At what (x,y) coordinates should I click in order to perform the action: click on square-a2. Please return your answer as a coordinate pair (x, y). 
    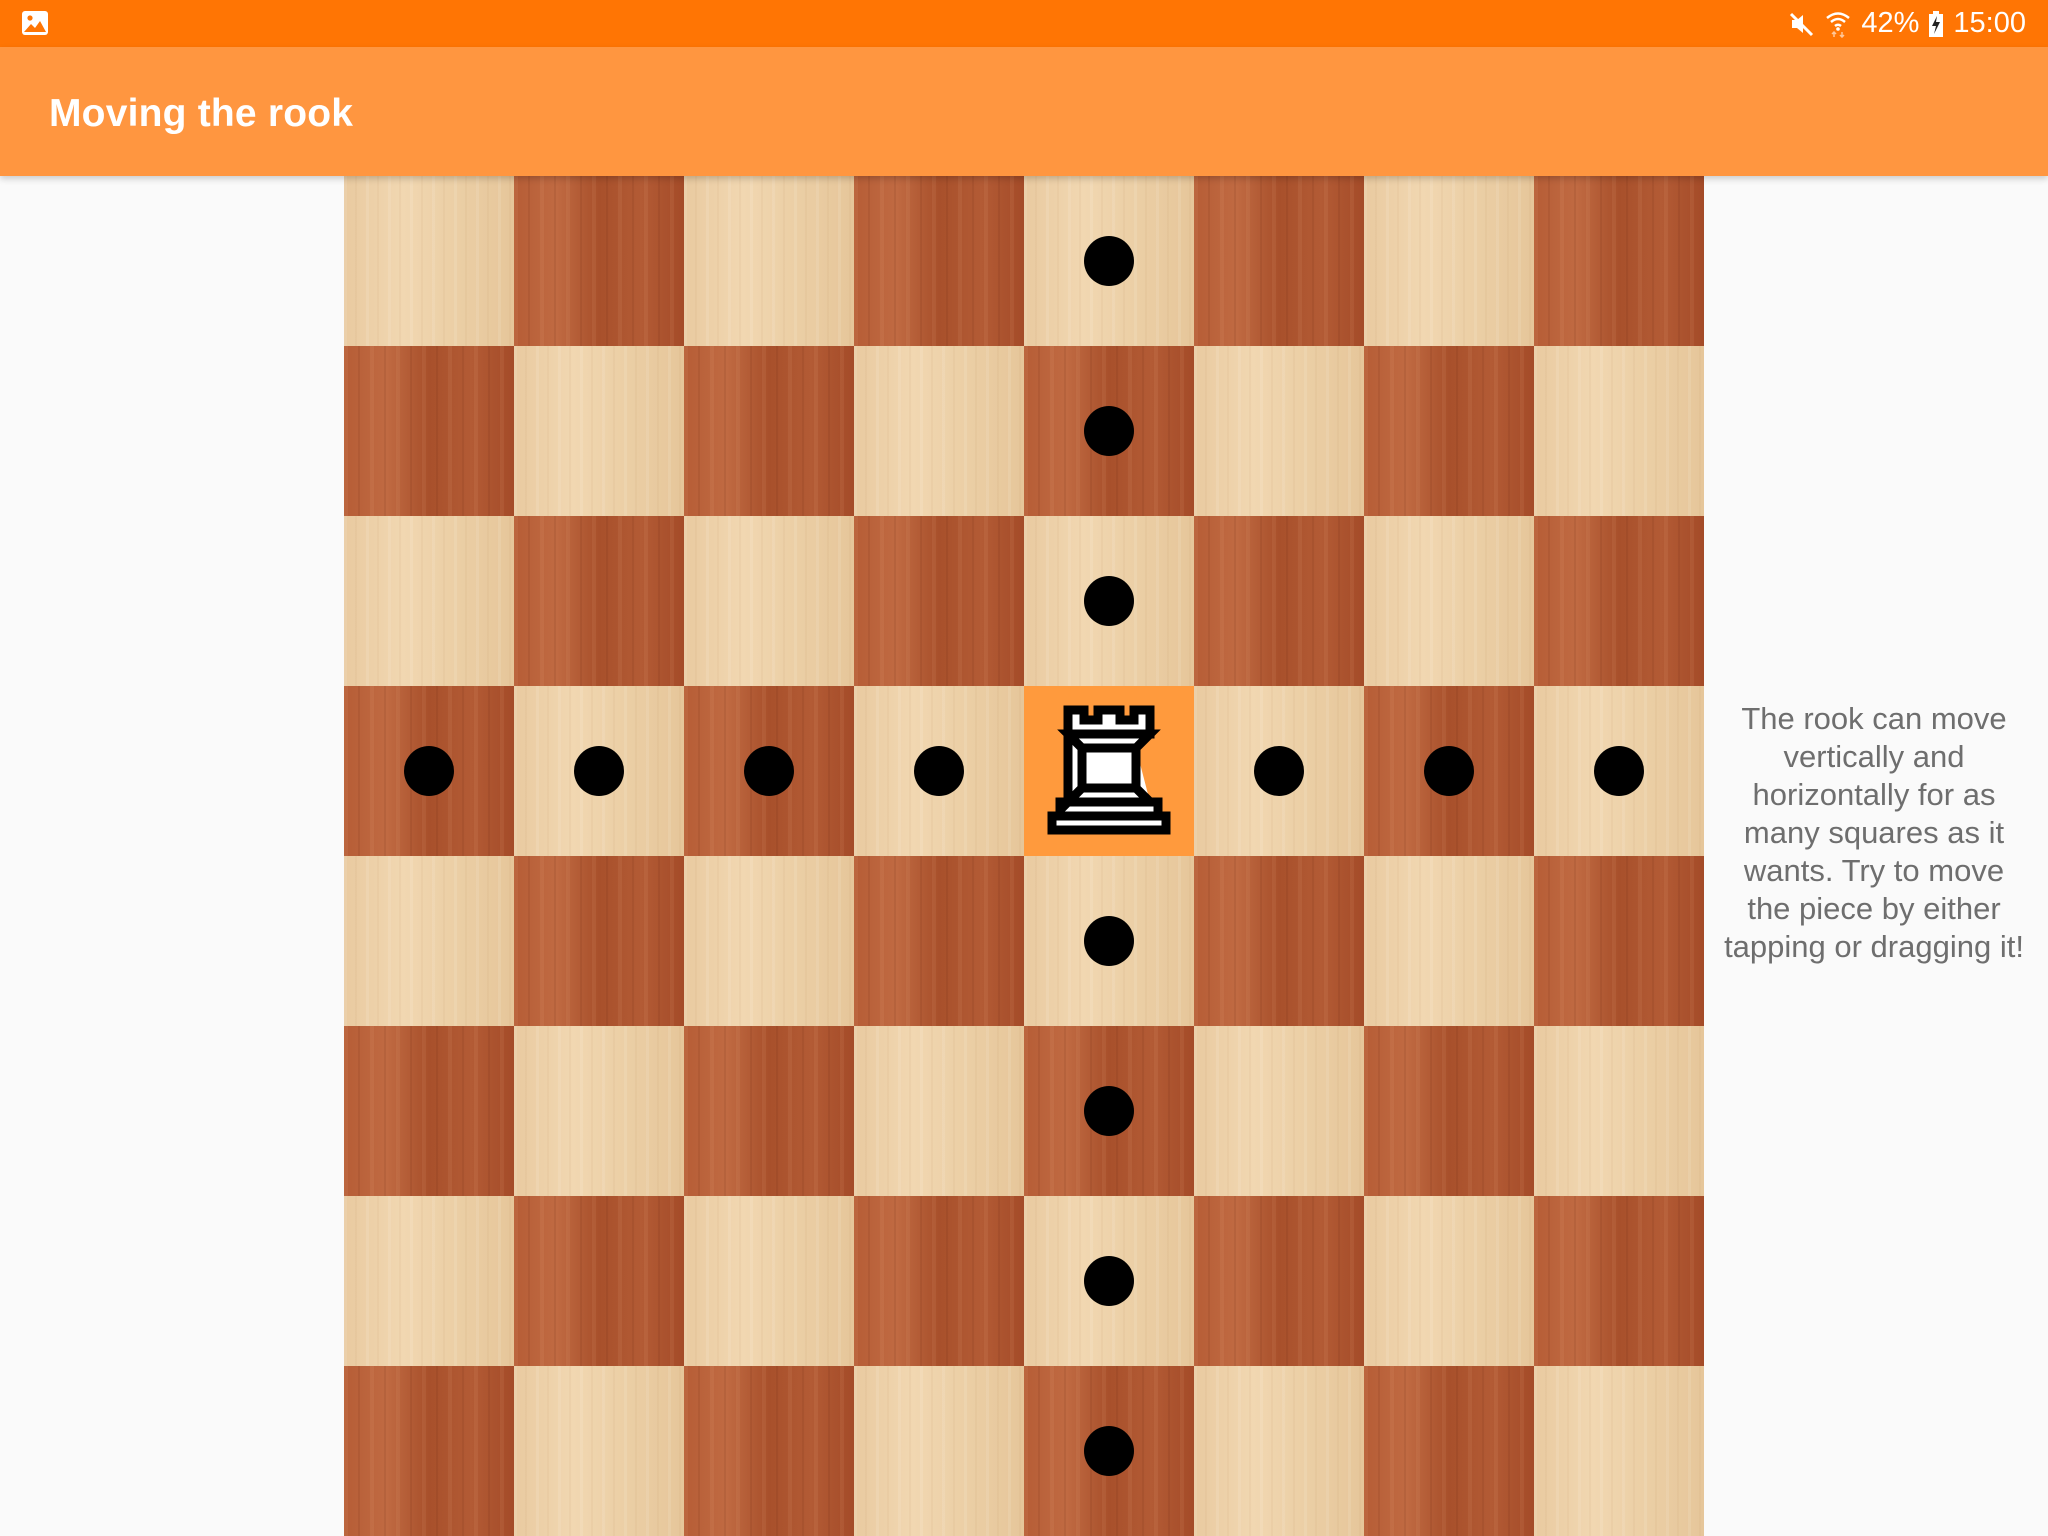
    Looking at the image, I should click on (429, 1281).